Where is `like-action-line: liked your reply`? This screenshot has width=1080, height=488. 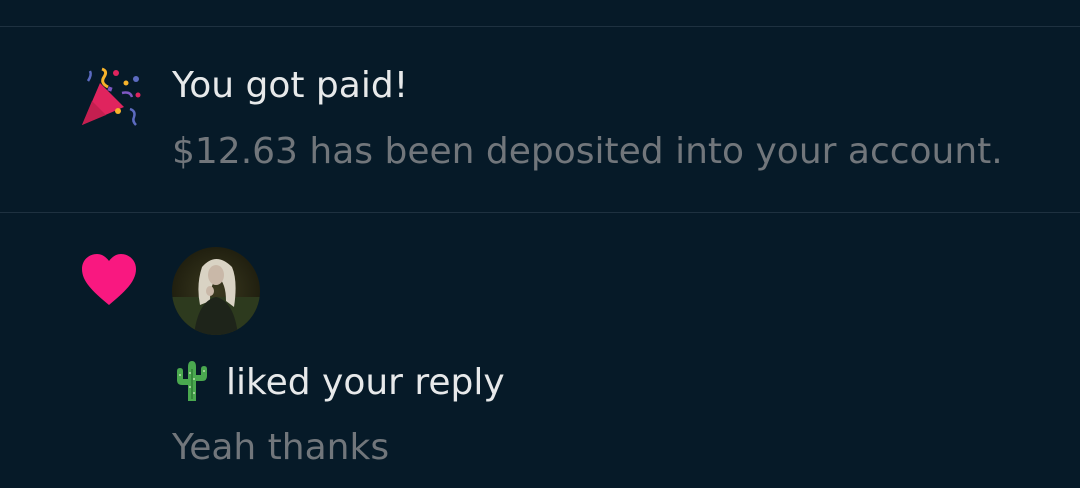 like-action-line: liked your reply is located at coordinates (616, 383).